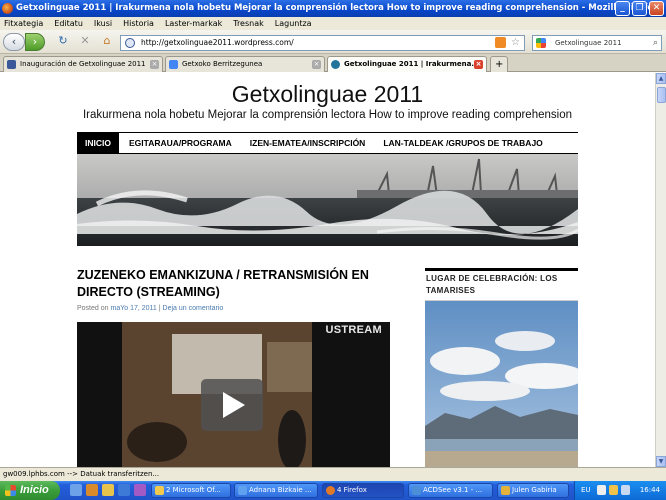 This screenshot has width=666, height=500. What do you see at coordinates (35, 42) in the screenshot?
I see `forward-button: ›` at bounding box center [35, 42].